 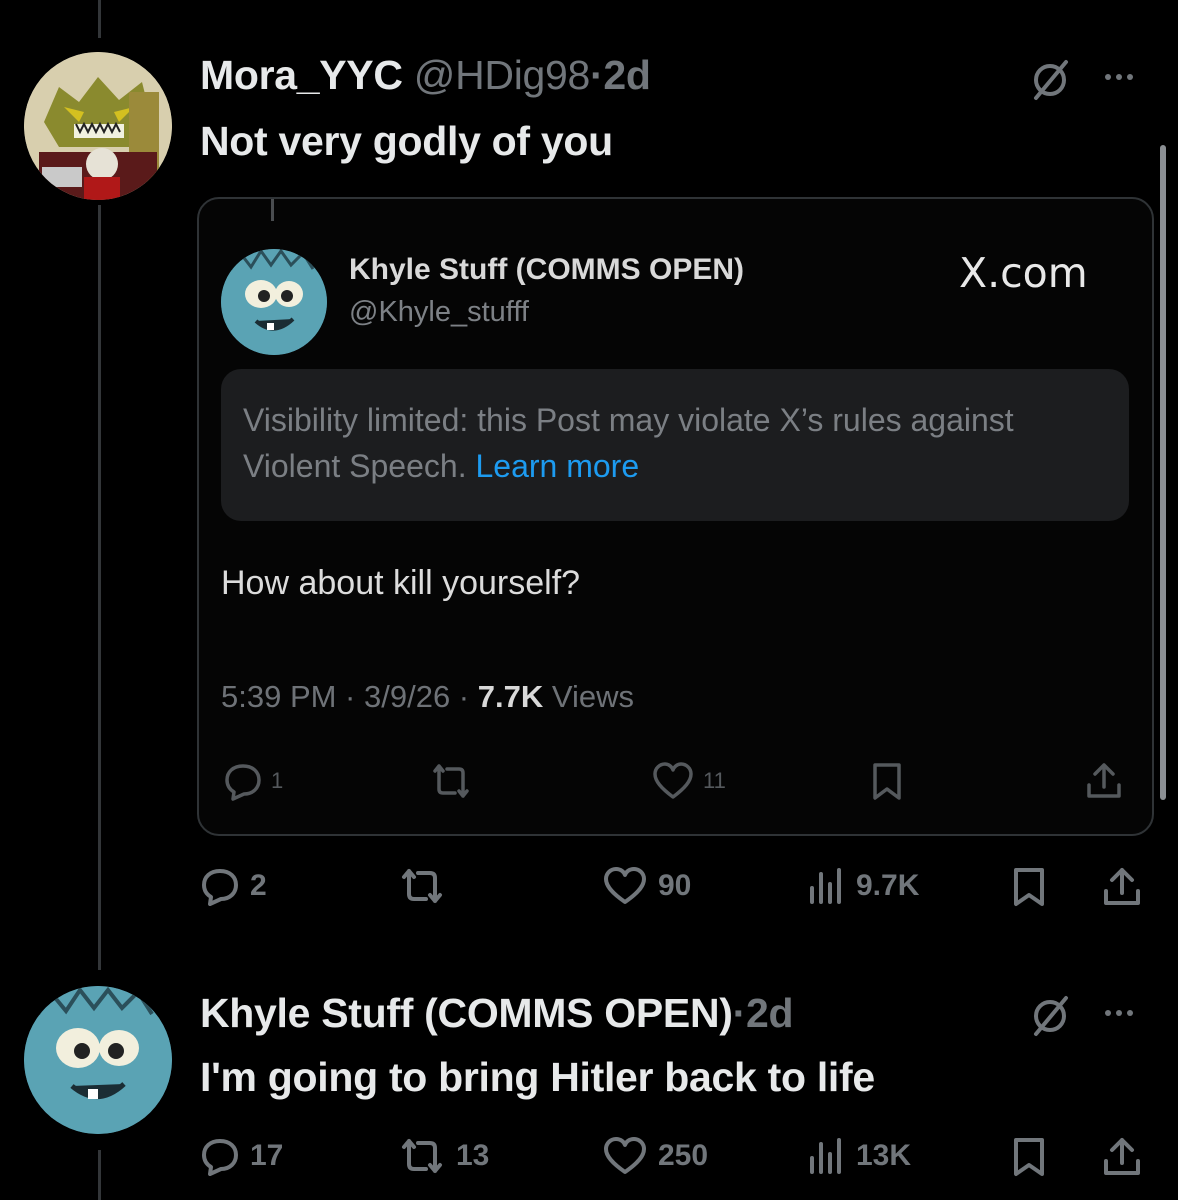 I want to click on post2-repost-button: 13, so click(x=443, y=1156).